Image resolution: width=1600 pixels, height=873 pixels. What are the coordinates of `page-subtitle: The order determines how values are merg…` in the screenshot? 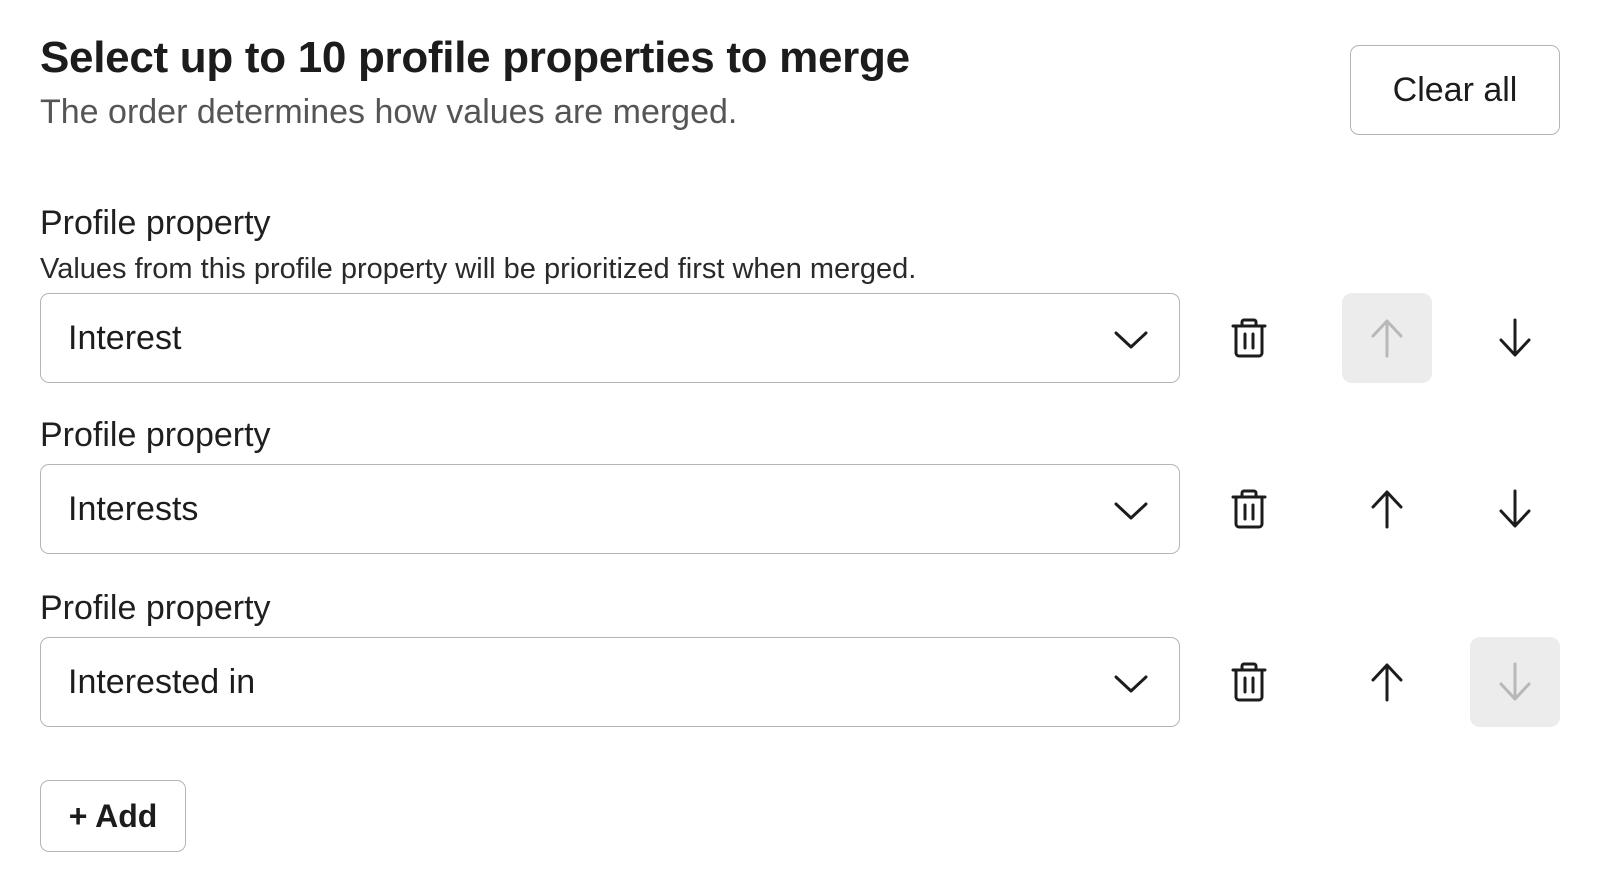 It's located at (389, 112).